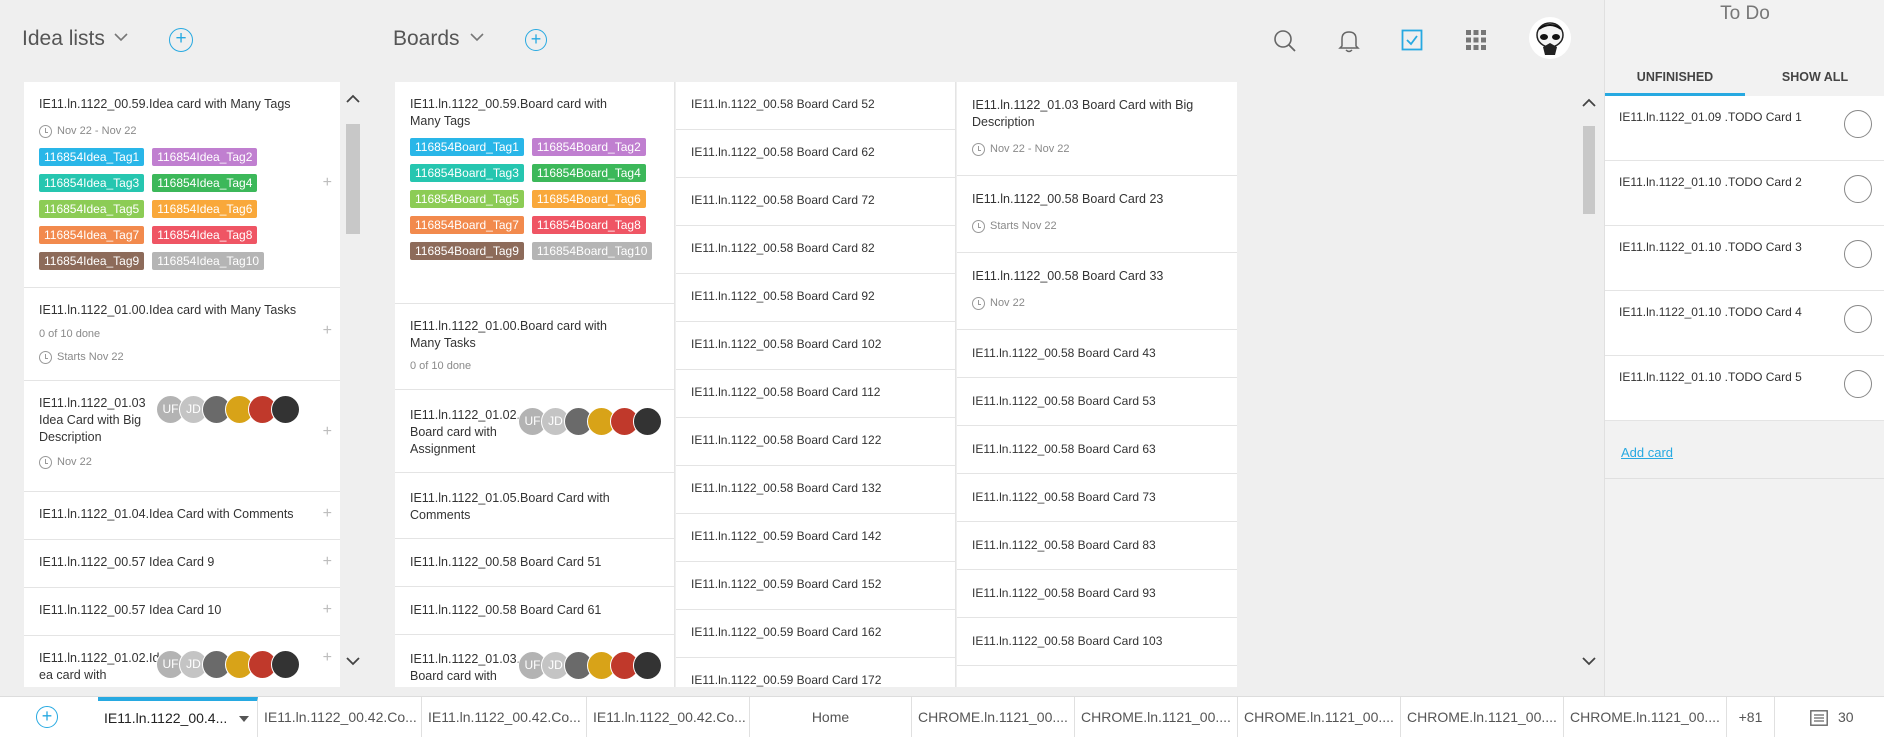 Image resolution: width=1884 pixels, height=737 pixels. Describe the element at coordinates (815, 490) in the screenshot. I see `board-card: IE11.ln.1122_00.58 Board Card 132` at that location.